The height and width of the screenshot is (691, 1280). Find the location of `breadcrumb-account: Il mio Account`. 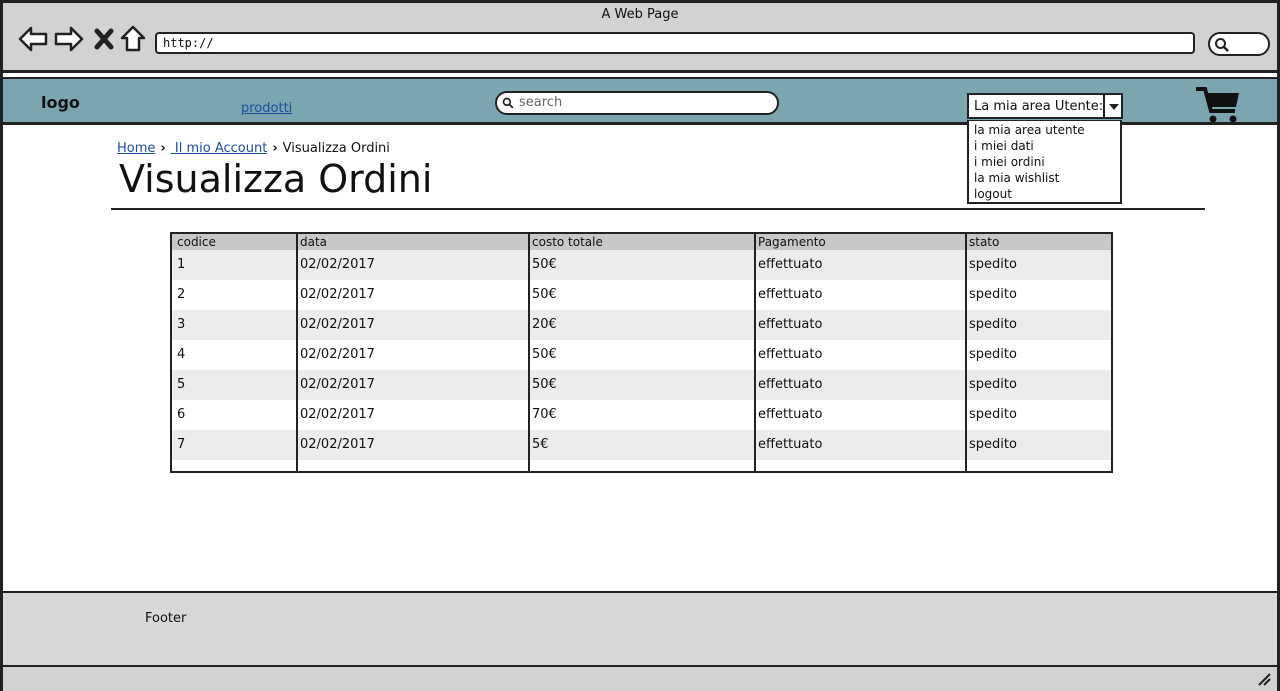

breadcrumb-account: Il mio Account is located at coordinates (219, 148).